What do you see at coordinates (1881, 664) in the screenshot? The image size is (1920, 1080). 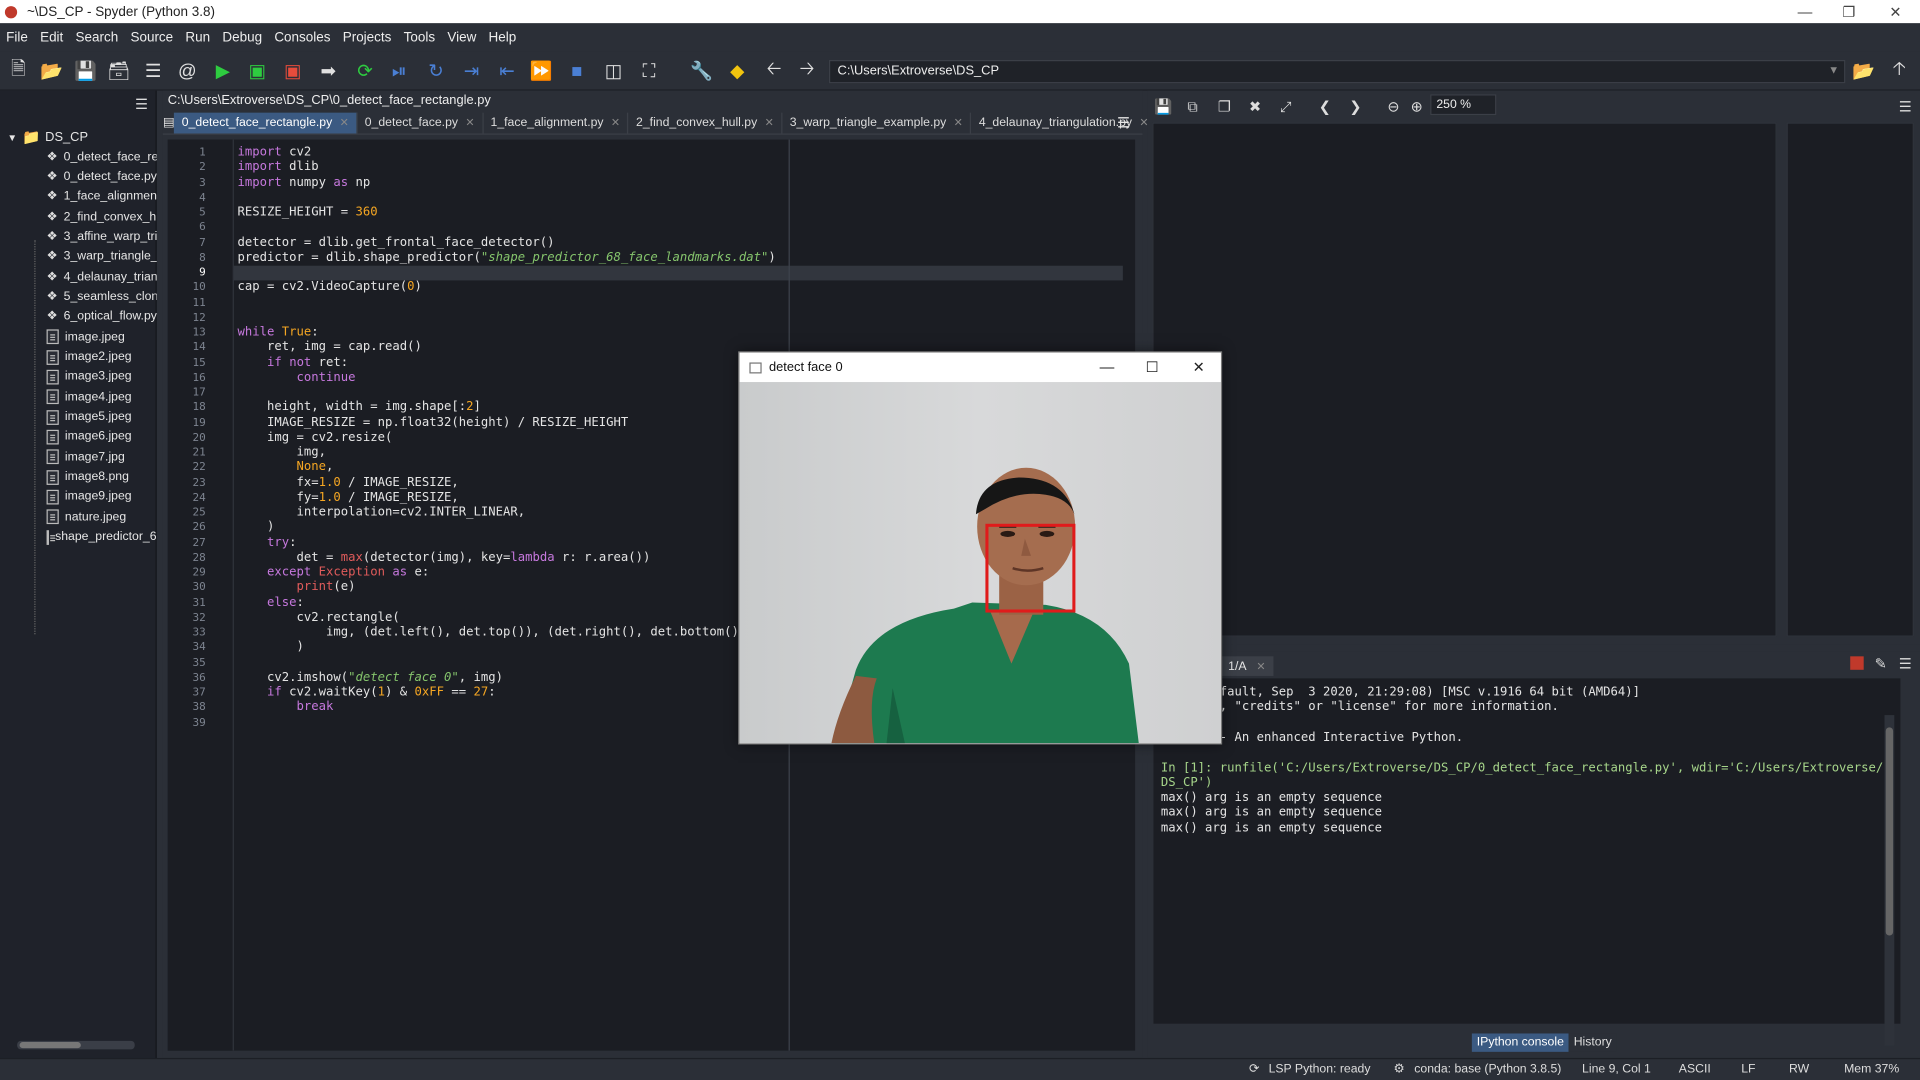 I see `clear-console-icon: ✎` at bounding box center [1881, 664].